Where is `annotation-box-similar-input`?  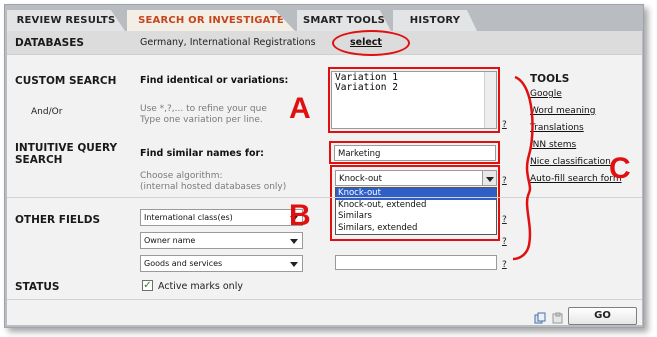 annotation-box-similar-input is located at coordinates (414, 152).